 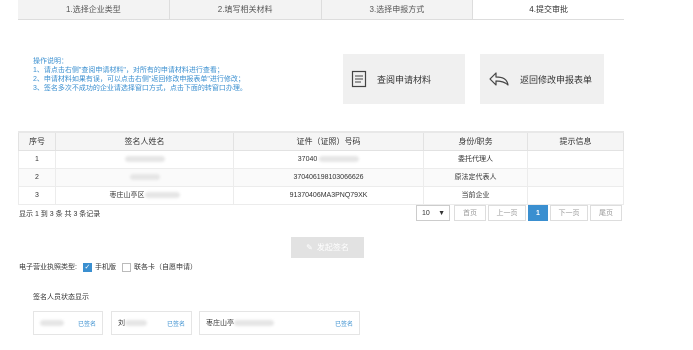 I want to click on tab-submit-approval: 4.提交审批, so click(x=548, y=9).